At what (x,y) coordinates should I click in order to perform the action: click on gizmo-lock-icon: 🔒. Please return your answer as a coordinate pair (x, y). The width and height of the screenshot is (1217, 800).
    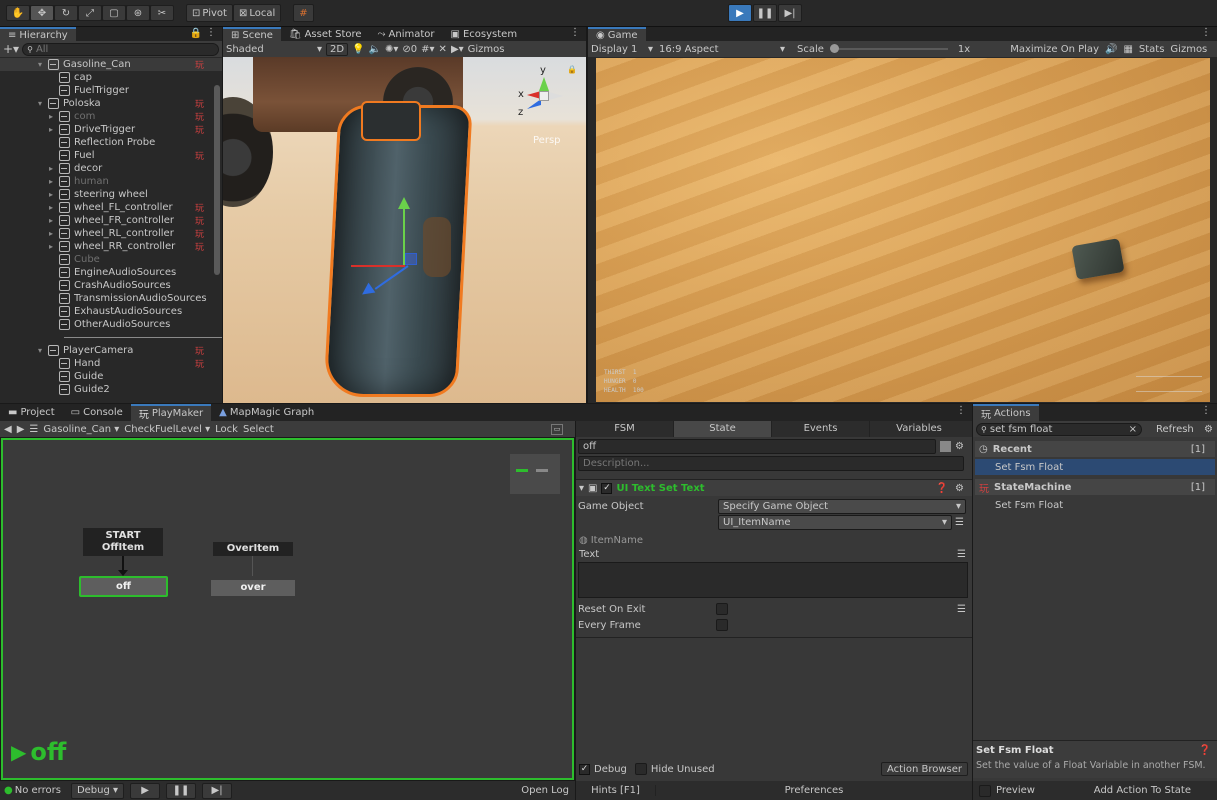
    Looking at the image, I should click on (572, 69).